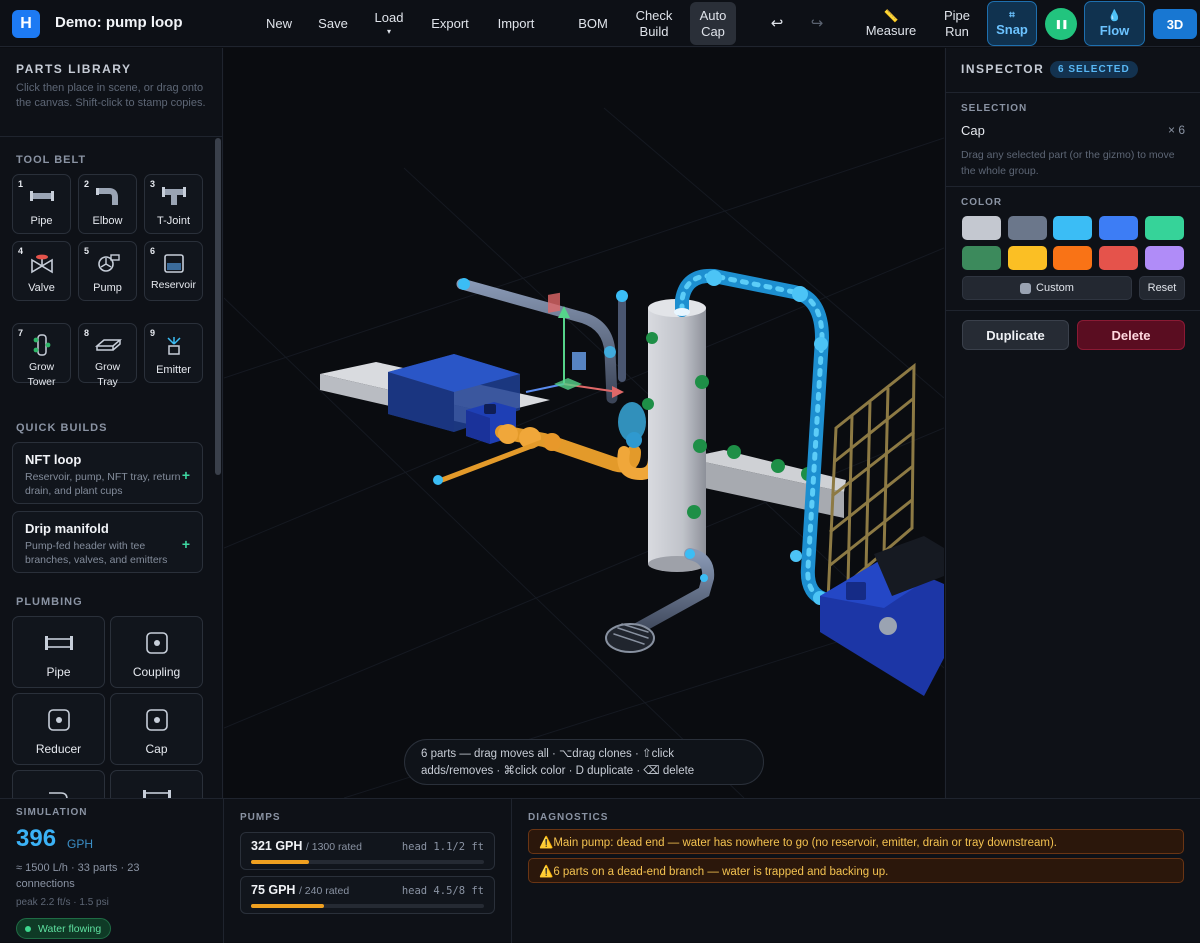 Image resolution: width=1200 pixels, height=943 pixels. Describe the element at coordinates (153, 251) in the screenshot. I see `hotkey-number: 6` at that location.